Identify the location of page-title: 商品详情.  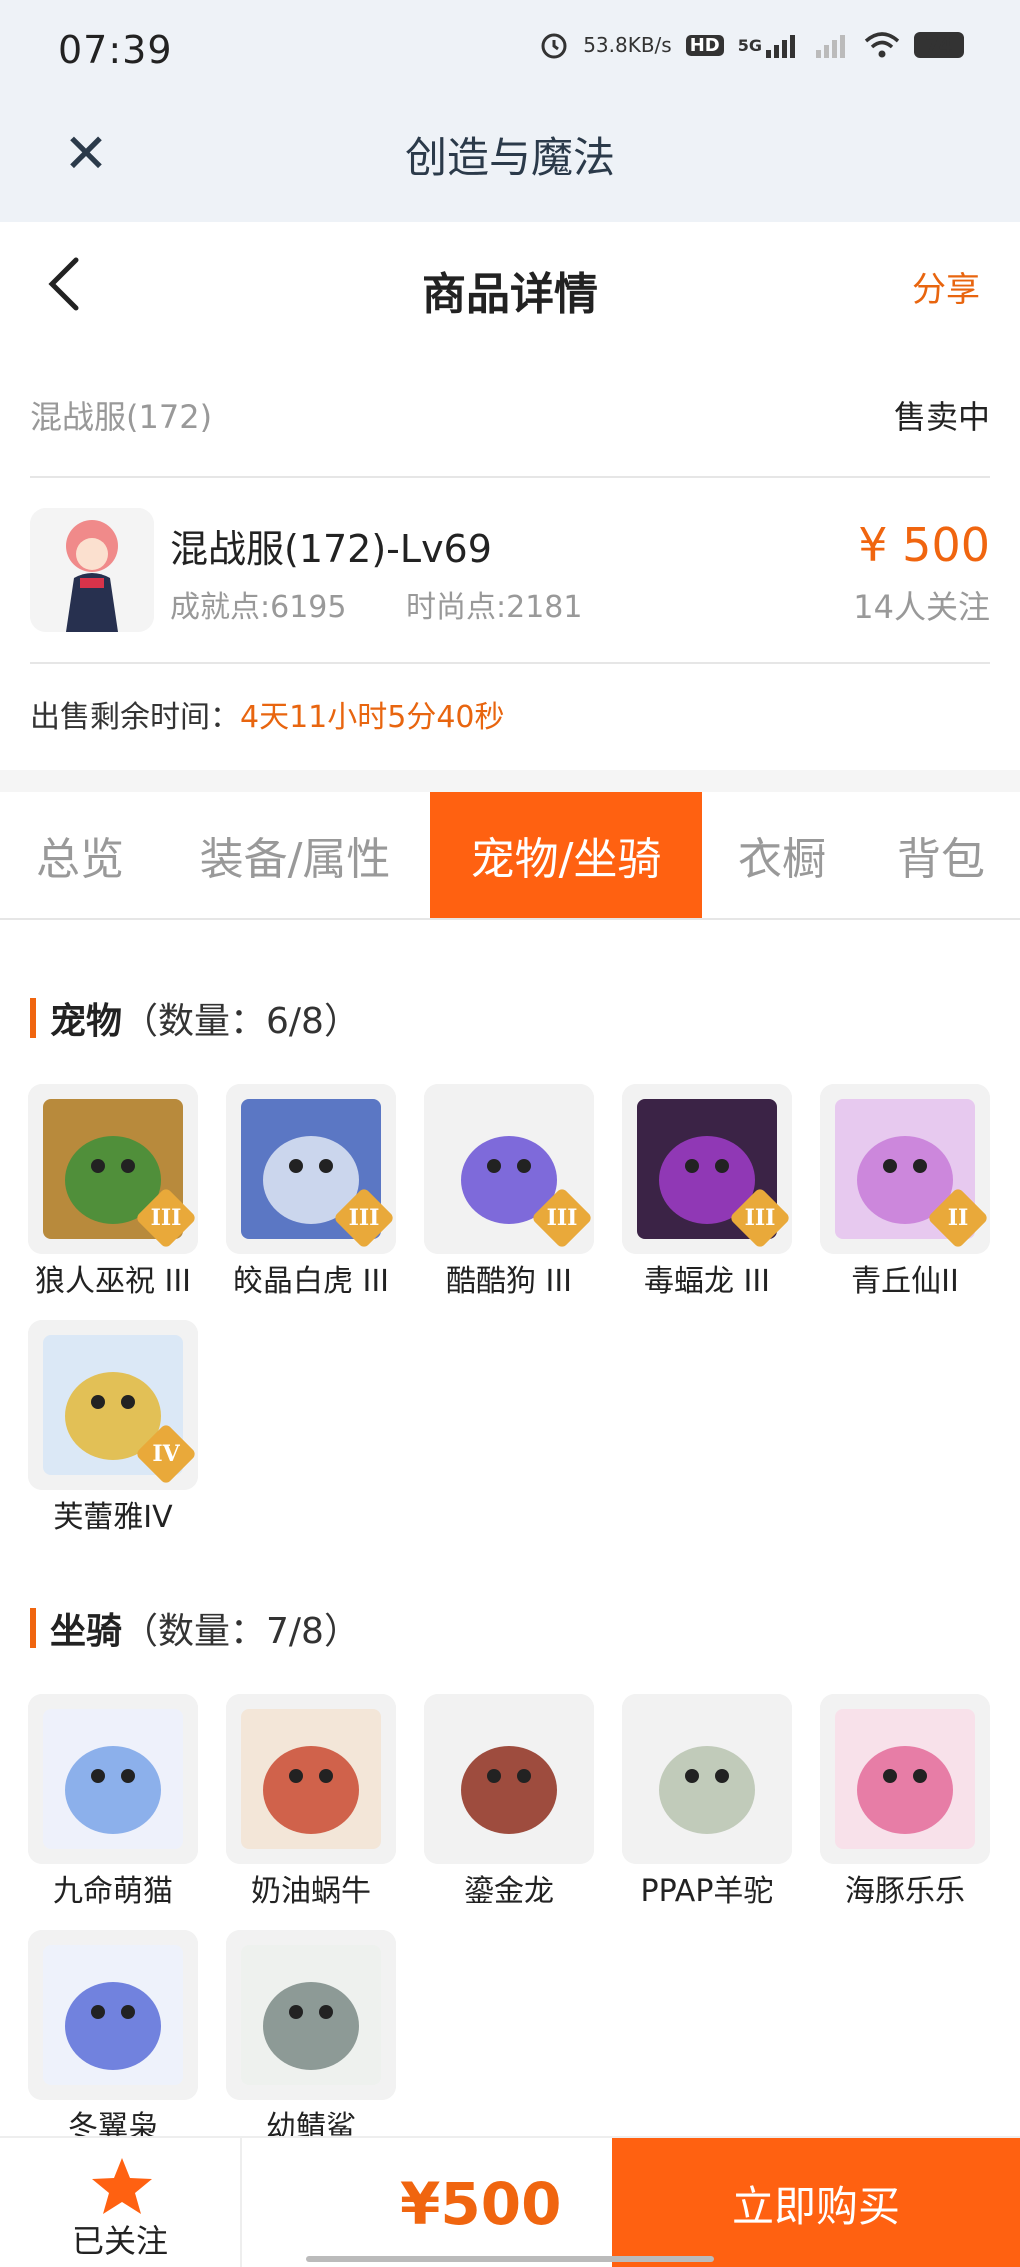
(510, 294).